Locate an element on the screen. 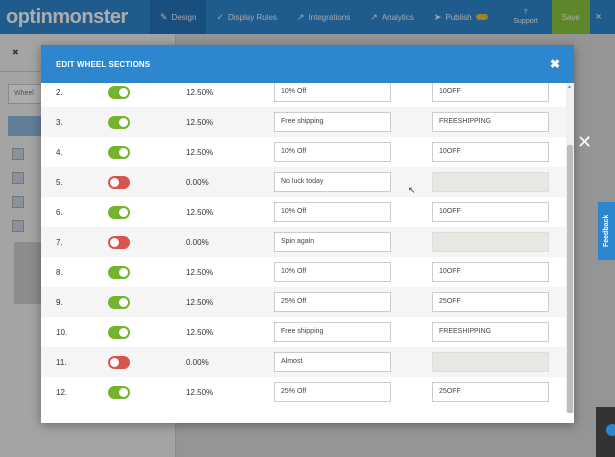  modal-title: EDIT WHEEL SECTIONS is located at coordinates (103, 64).